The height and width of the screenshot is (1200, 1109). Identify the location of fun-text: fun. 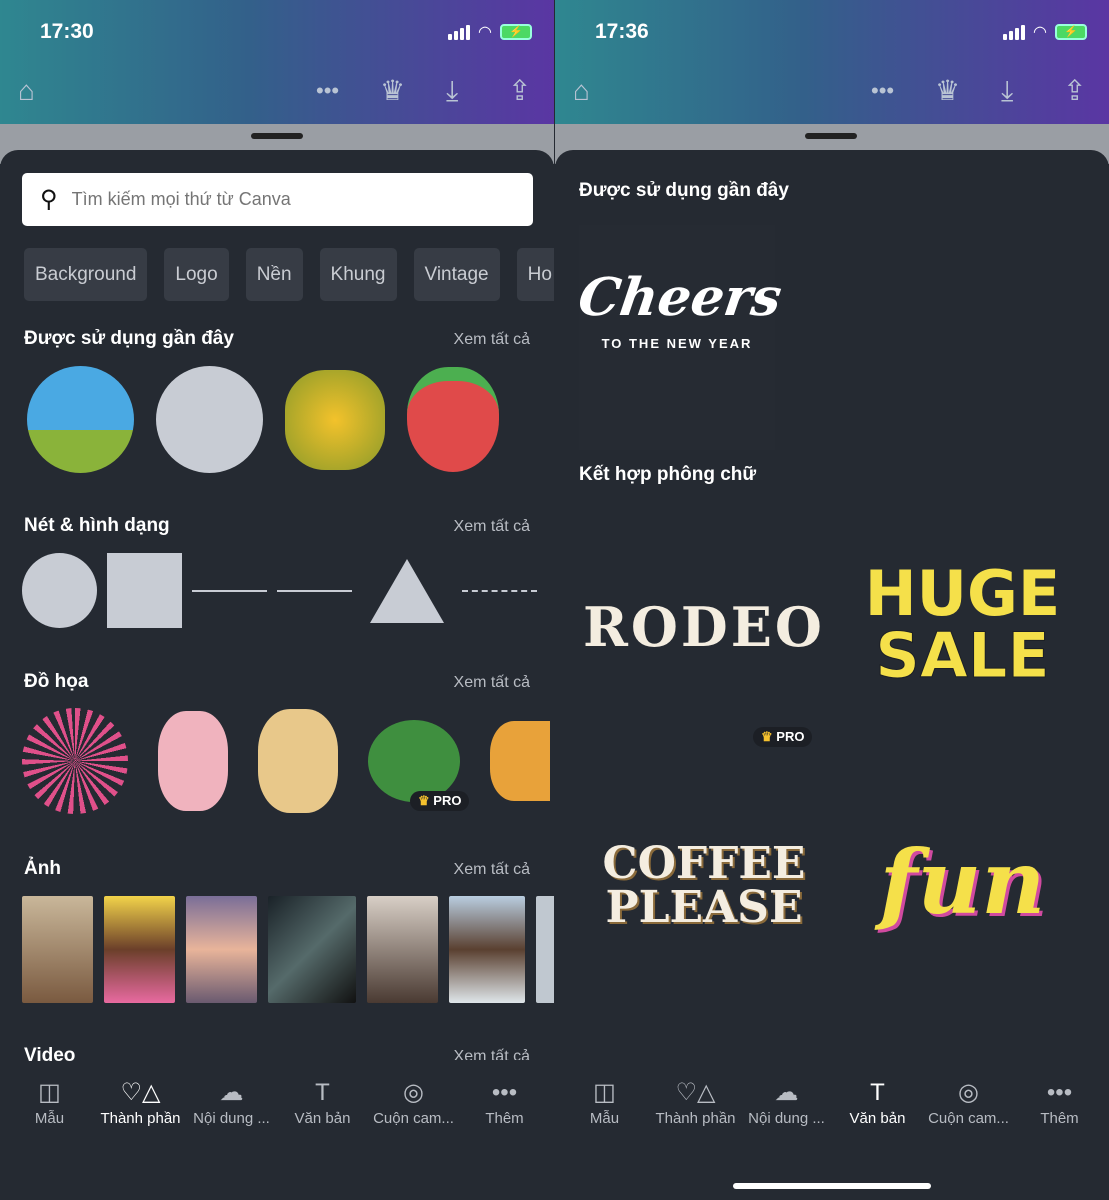
(962, 882).